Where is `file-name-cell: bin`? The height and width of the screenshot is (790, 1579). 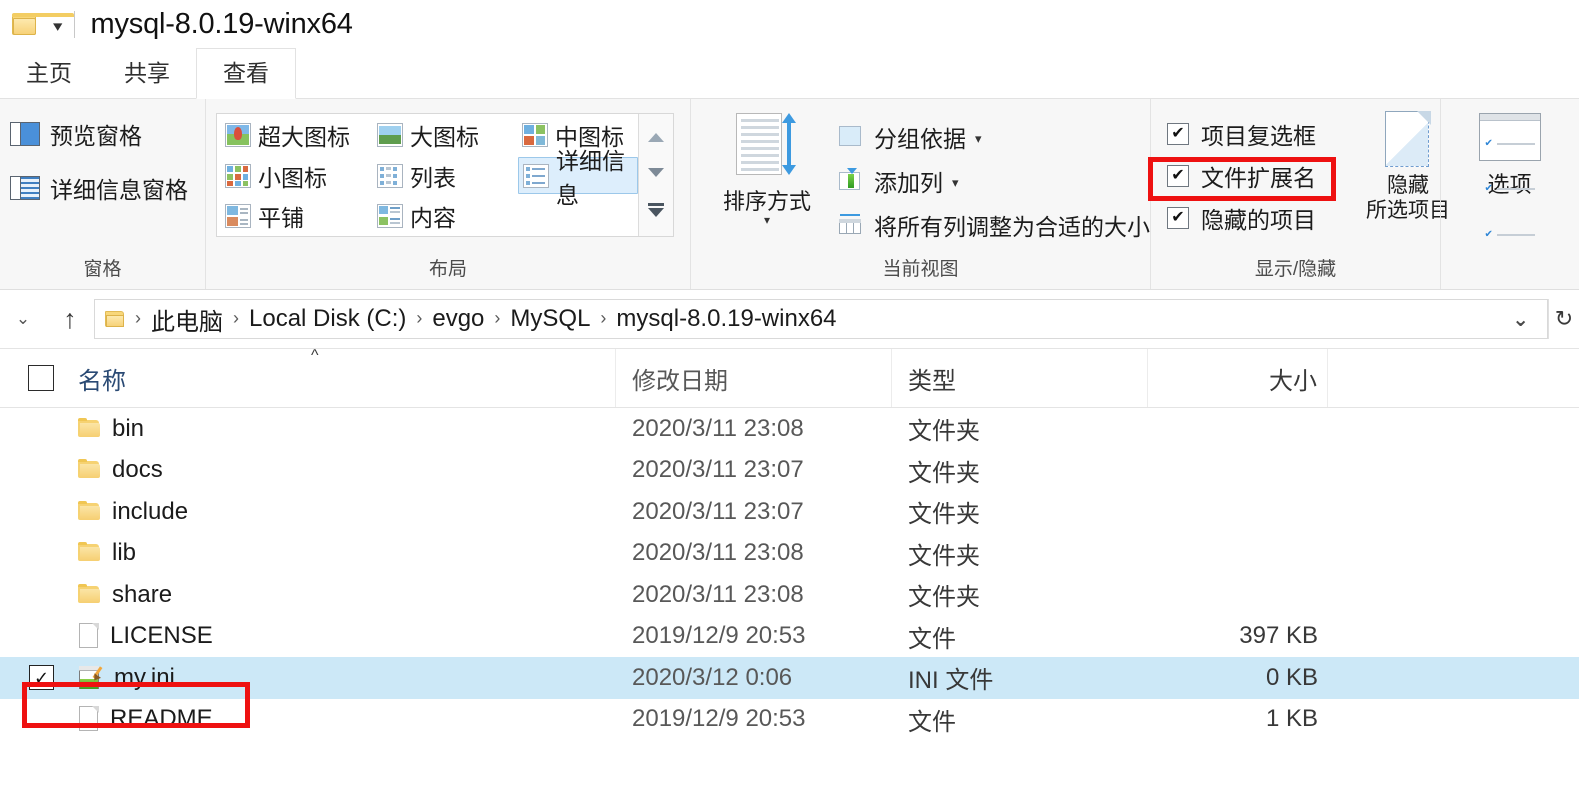 file-name-cell: bin is located at coordinates (339, 429).